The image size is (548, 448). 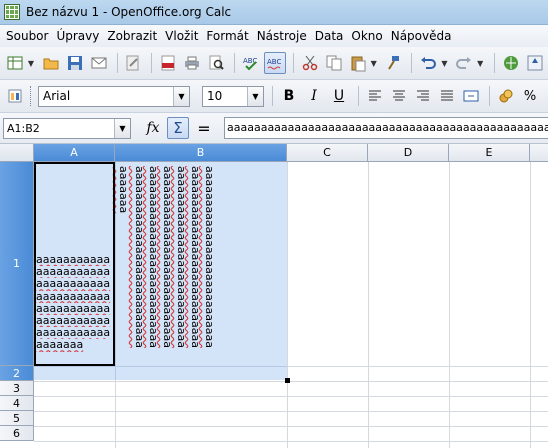 What do you see at coordinates (17, 264) in the screenshot?
I see `row-header-1: 1` at bounding box center [17, 264].